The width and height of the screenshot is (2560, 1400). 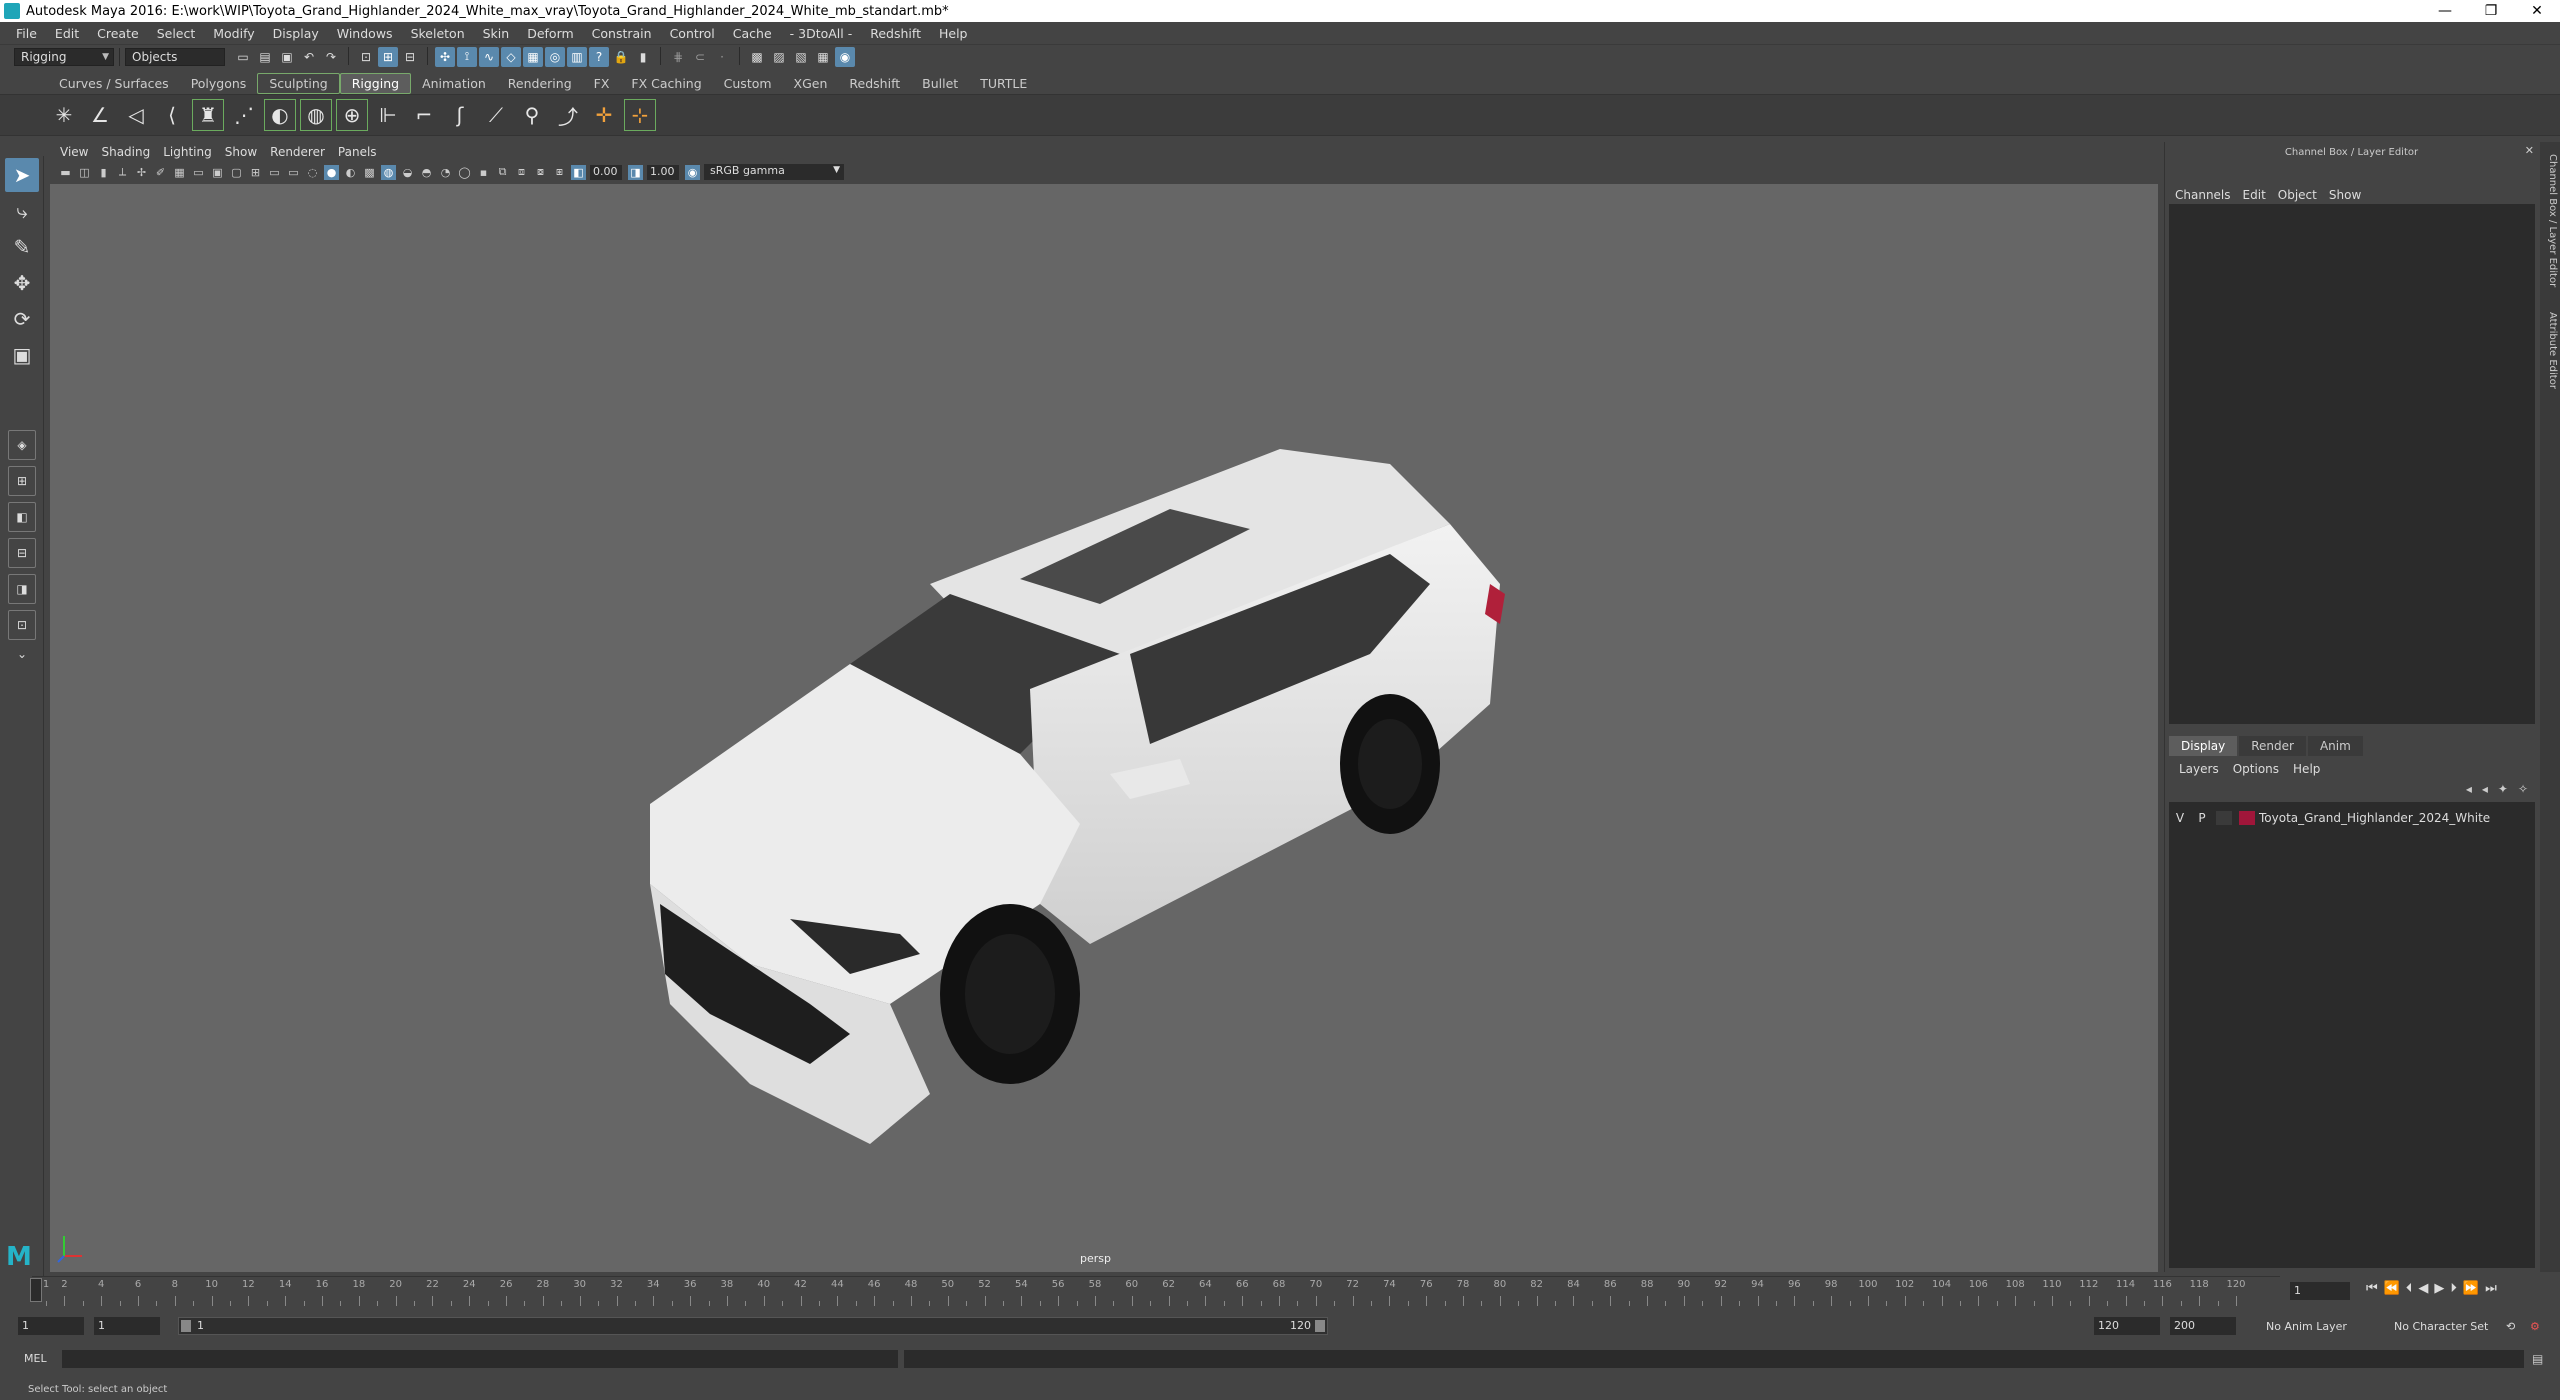 I want to click on view-transform-dropdown: sRGB gamma ▼, so click(x=774, y=172).